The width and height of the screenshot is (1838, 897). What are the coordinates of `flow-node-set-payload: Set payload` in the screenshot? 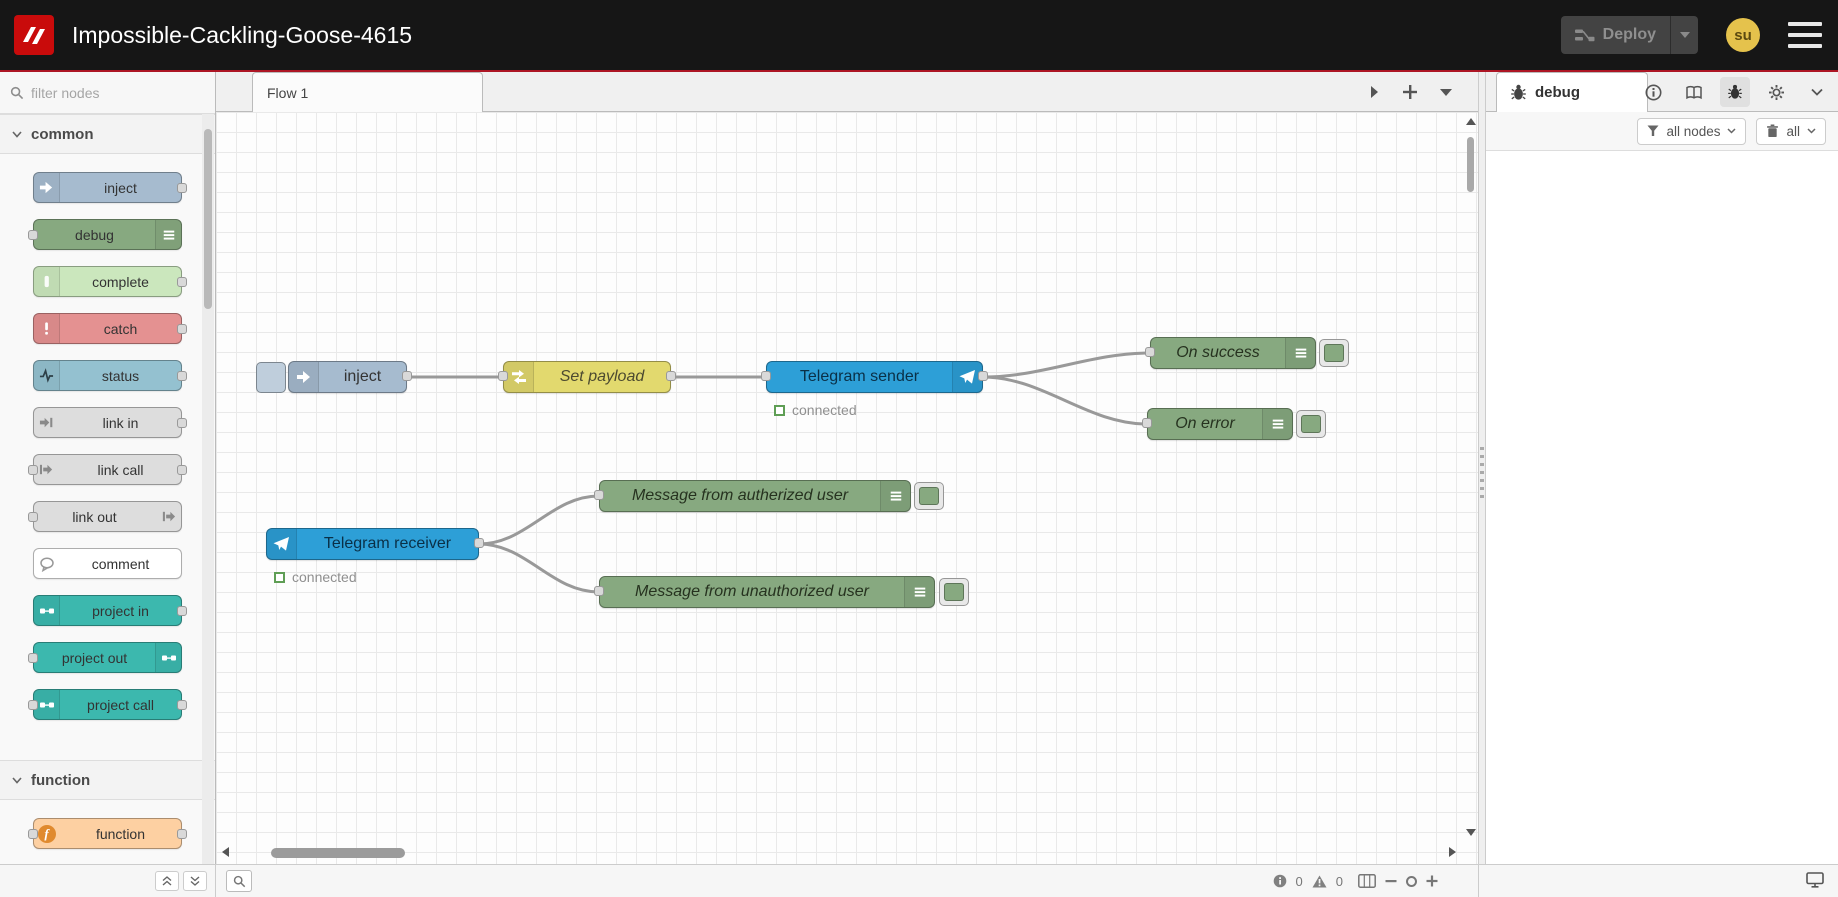 It's located at (587, 377).